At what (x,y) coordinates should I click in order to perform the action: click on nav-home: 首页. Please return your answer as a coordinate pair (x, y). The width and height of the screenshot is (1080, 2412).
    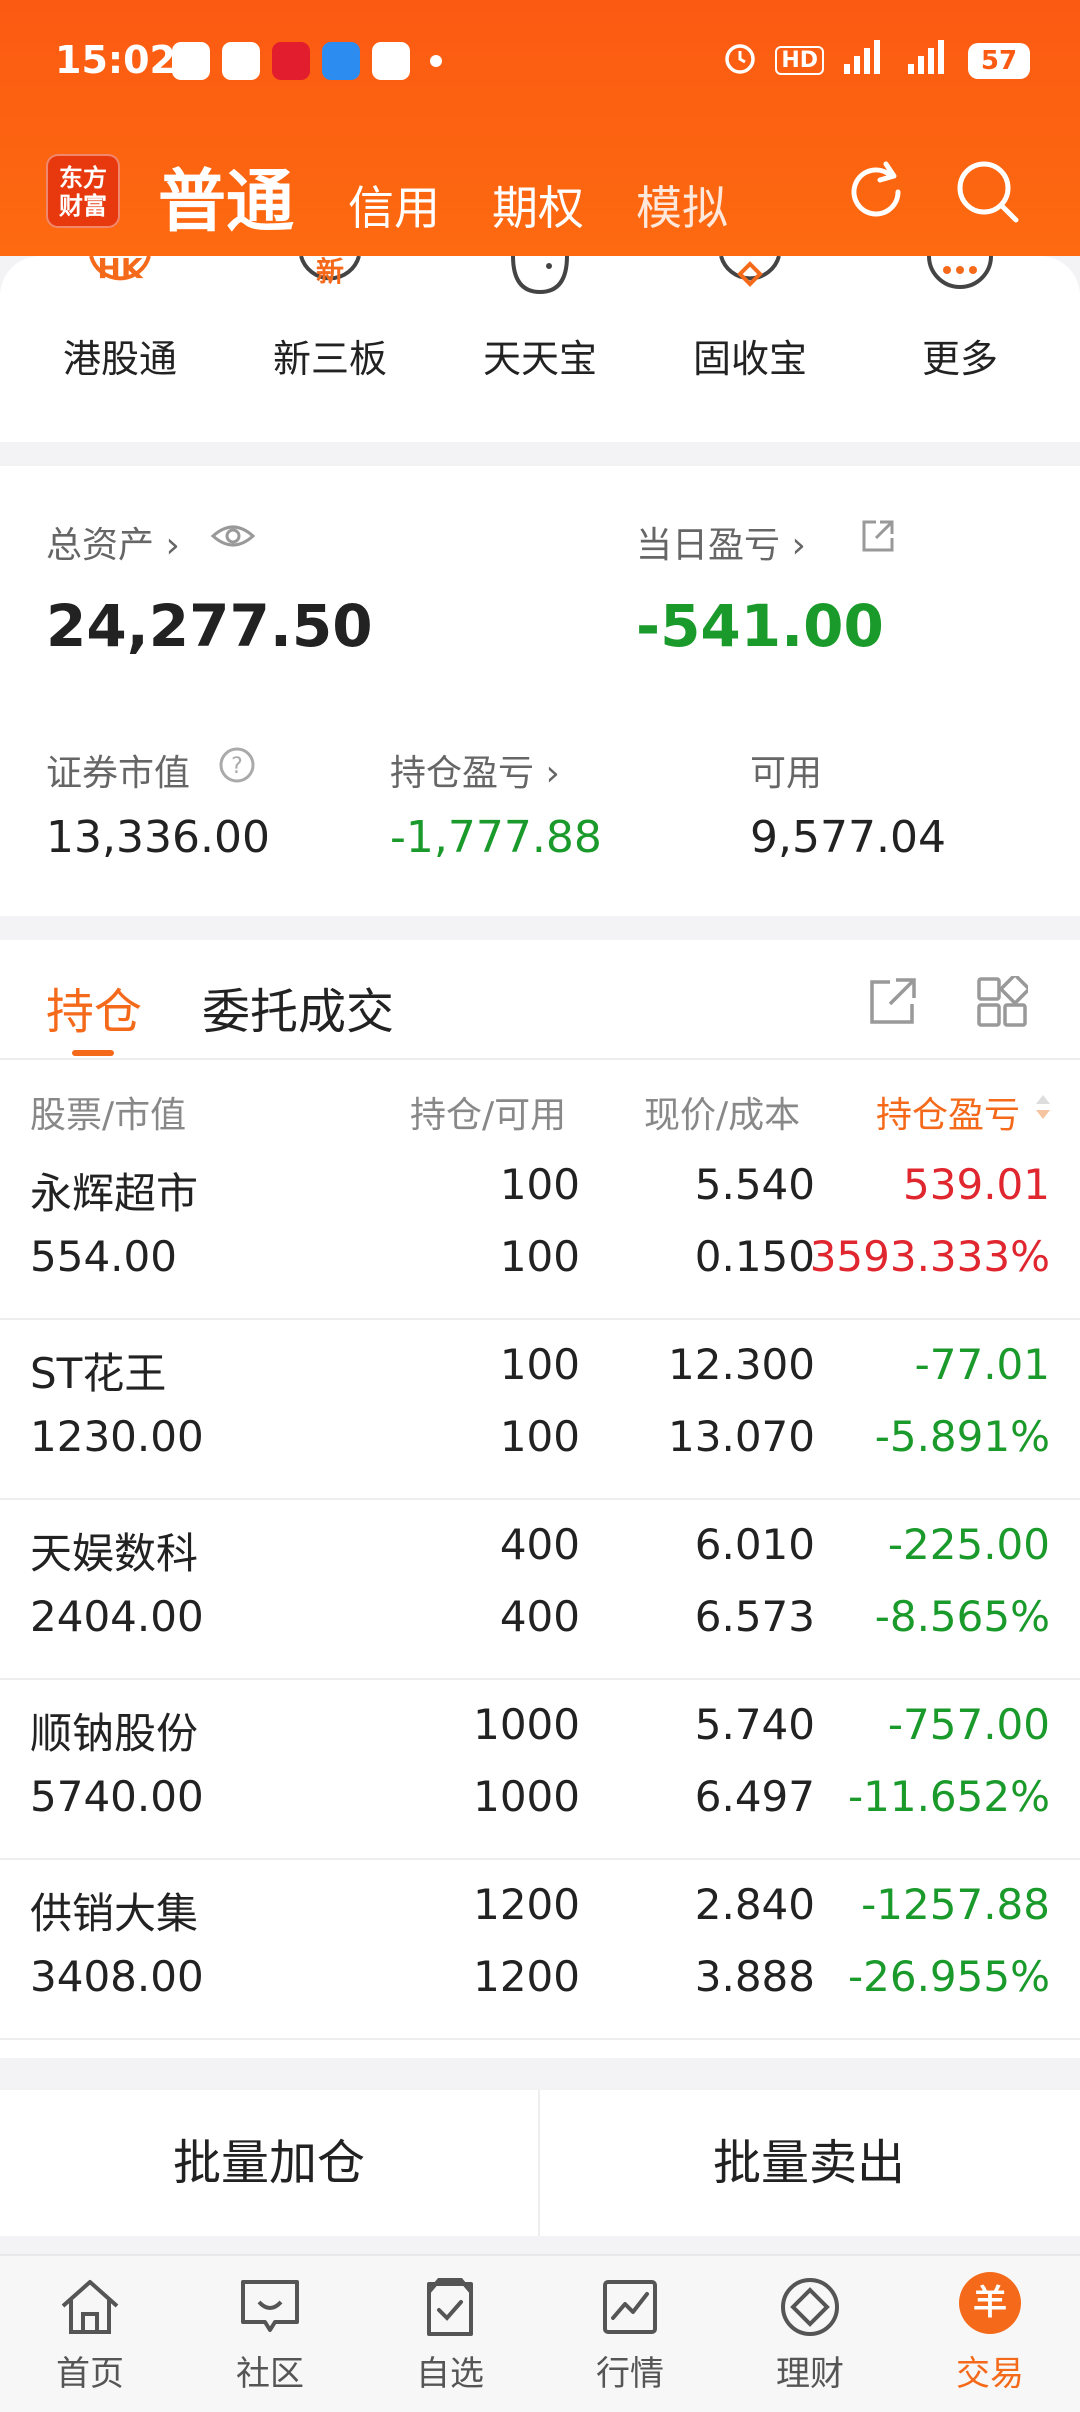
    Looking at the image, I should click on (90, 2334).